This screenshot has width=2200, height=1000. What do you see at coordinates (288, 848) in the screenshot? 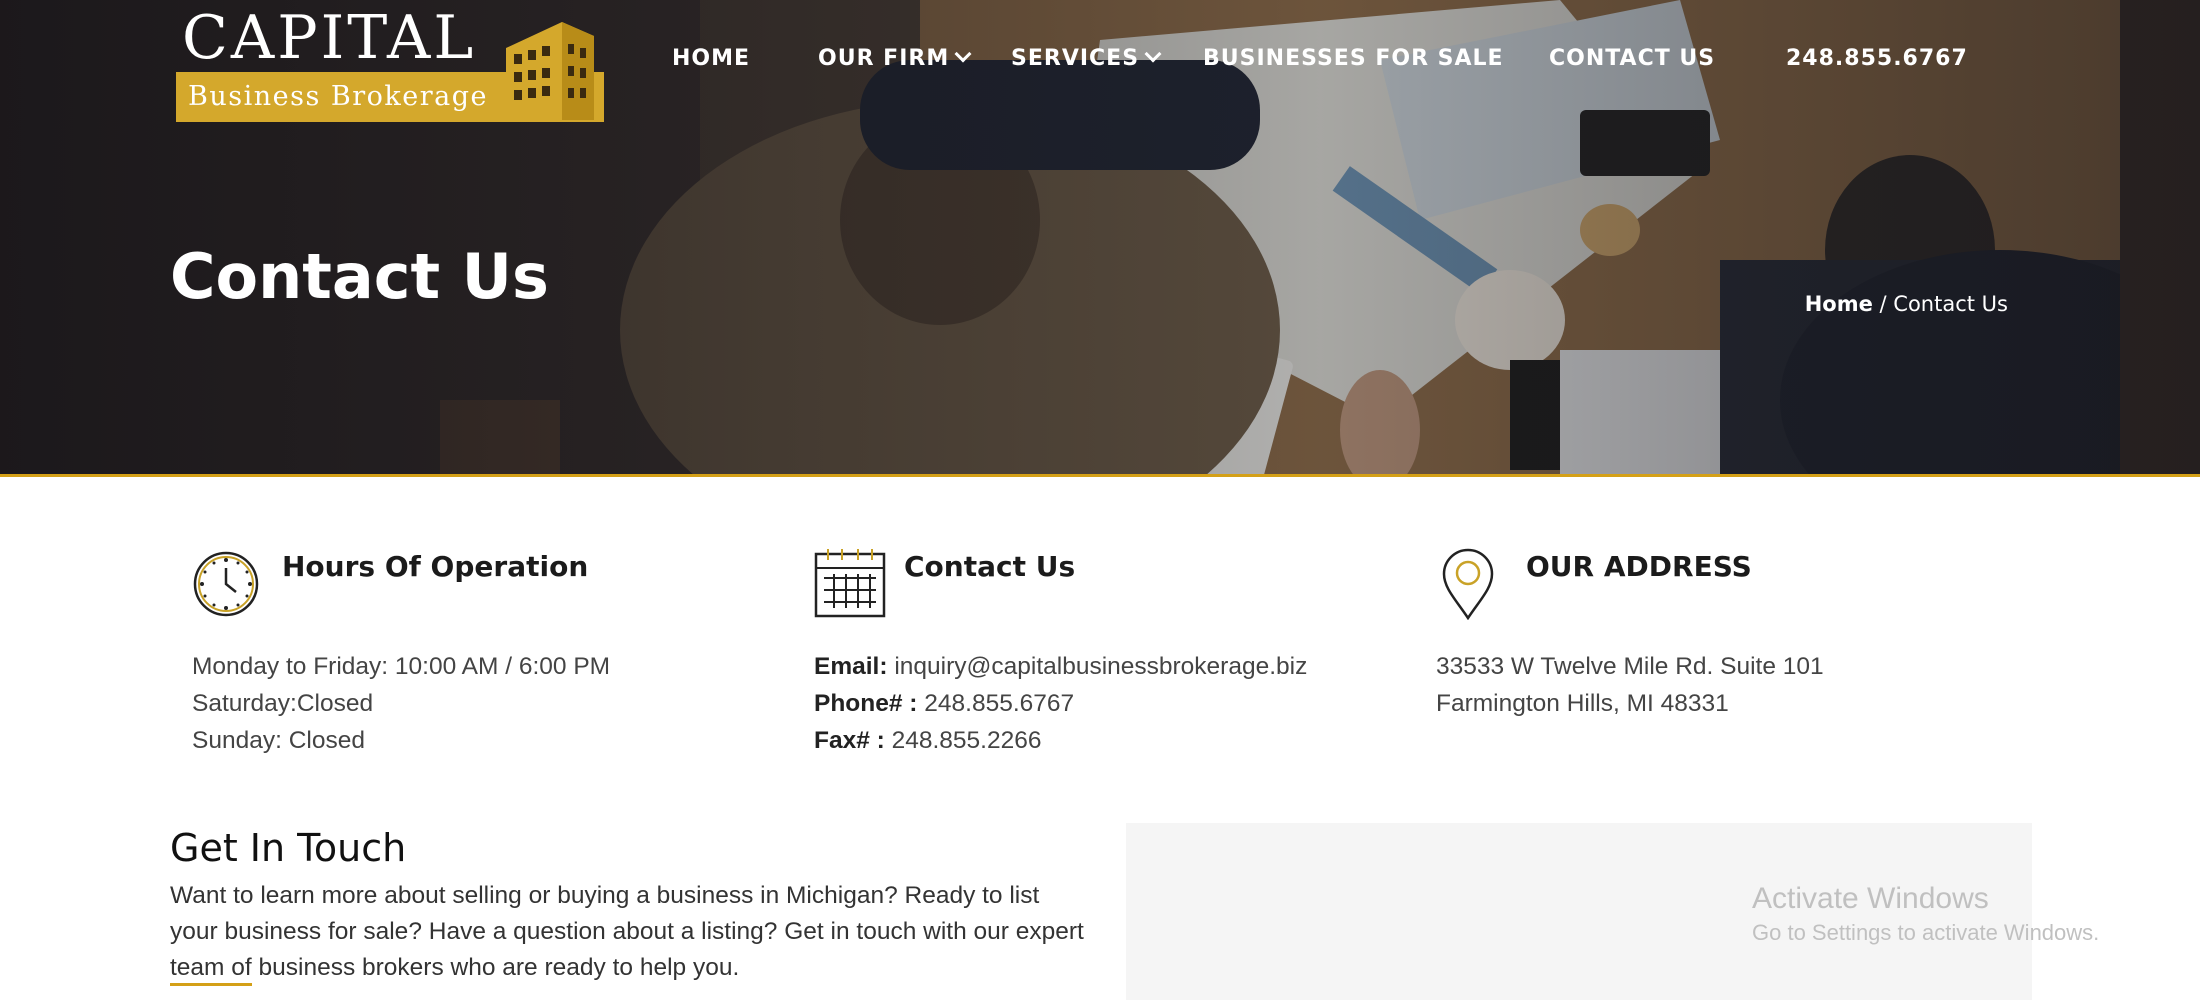
I see `get-in-touch-title: Get In Touch` at bounding box center [288, 848].